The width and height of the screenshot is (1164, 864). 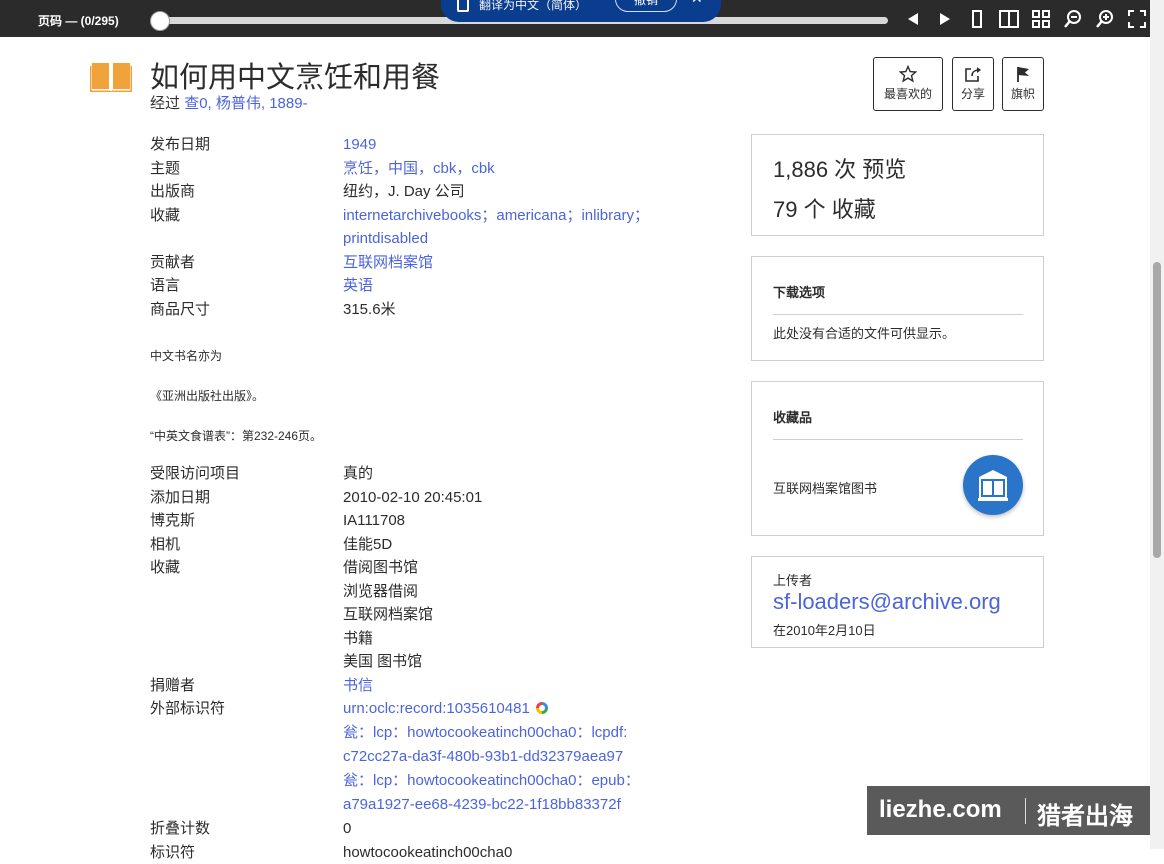 What do you see at coordinates (864, 332) in the screenshot?
I see `download-empty-text: 此处没有合适的文件可供显示。` at bounding box center [864, 332].